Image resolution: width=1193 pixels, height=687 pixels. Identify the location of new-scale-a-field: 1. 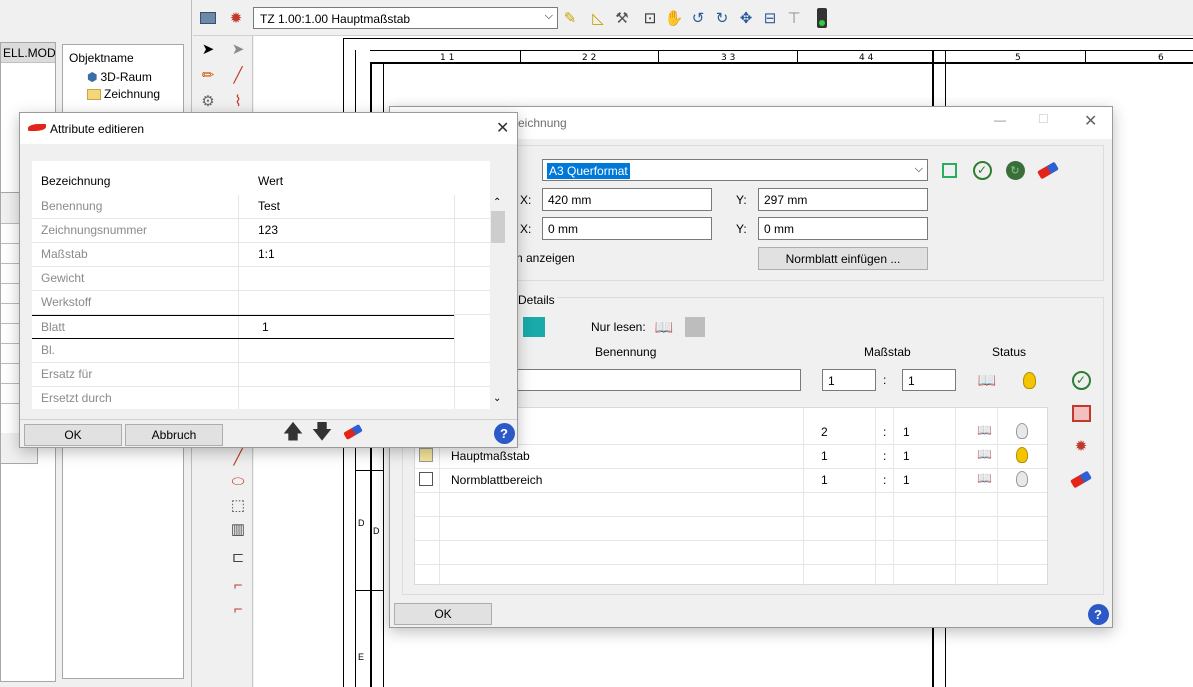
(849, 380).